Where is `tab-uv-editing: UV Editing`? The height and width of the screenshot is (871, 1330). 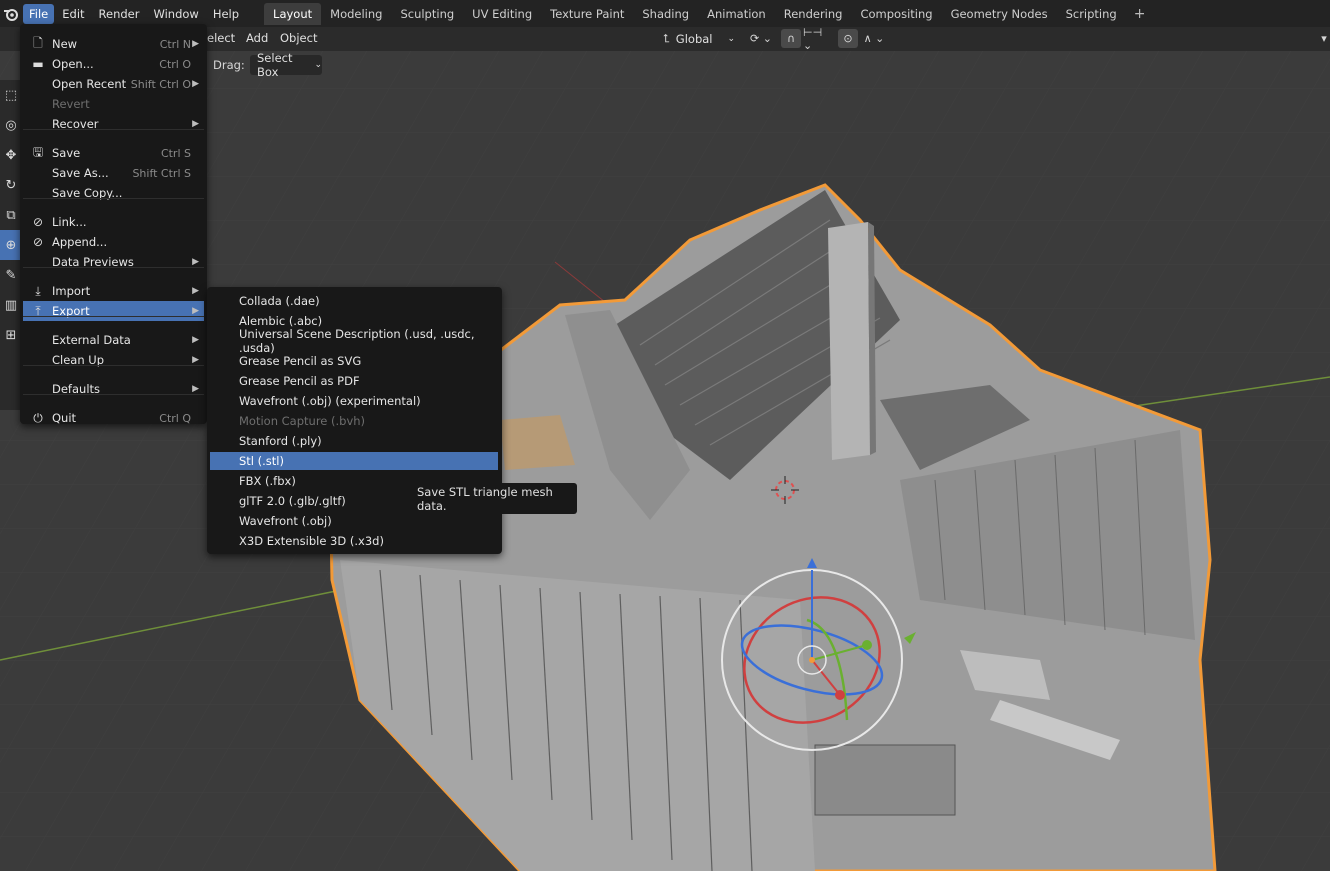 tab-uv-editing: UV Editing is located at coordinates (502, 14).